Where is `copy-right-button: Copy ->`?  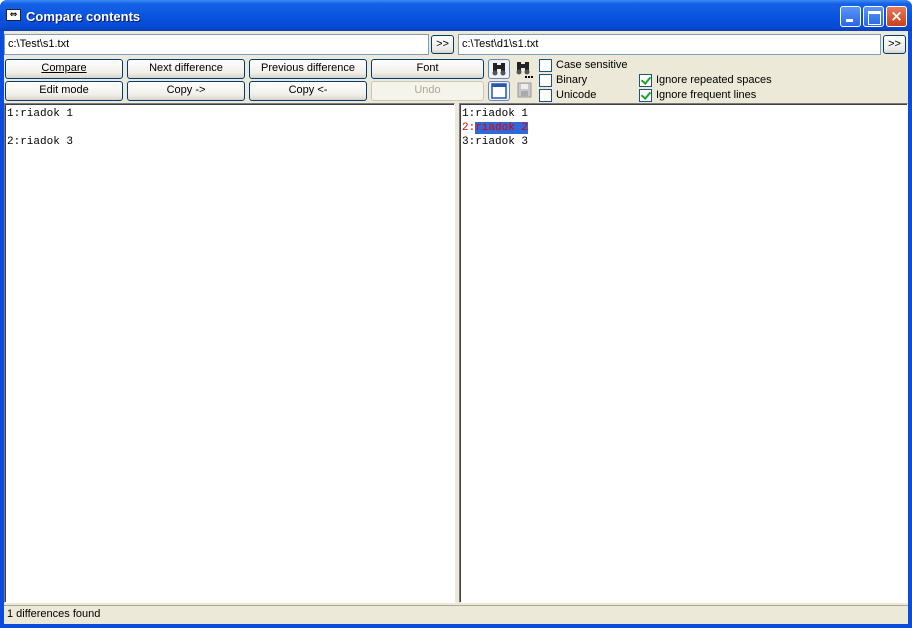
copy-right-button: Copy -> is located at coordinates (186, 91).